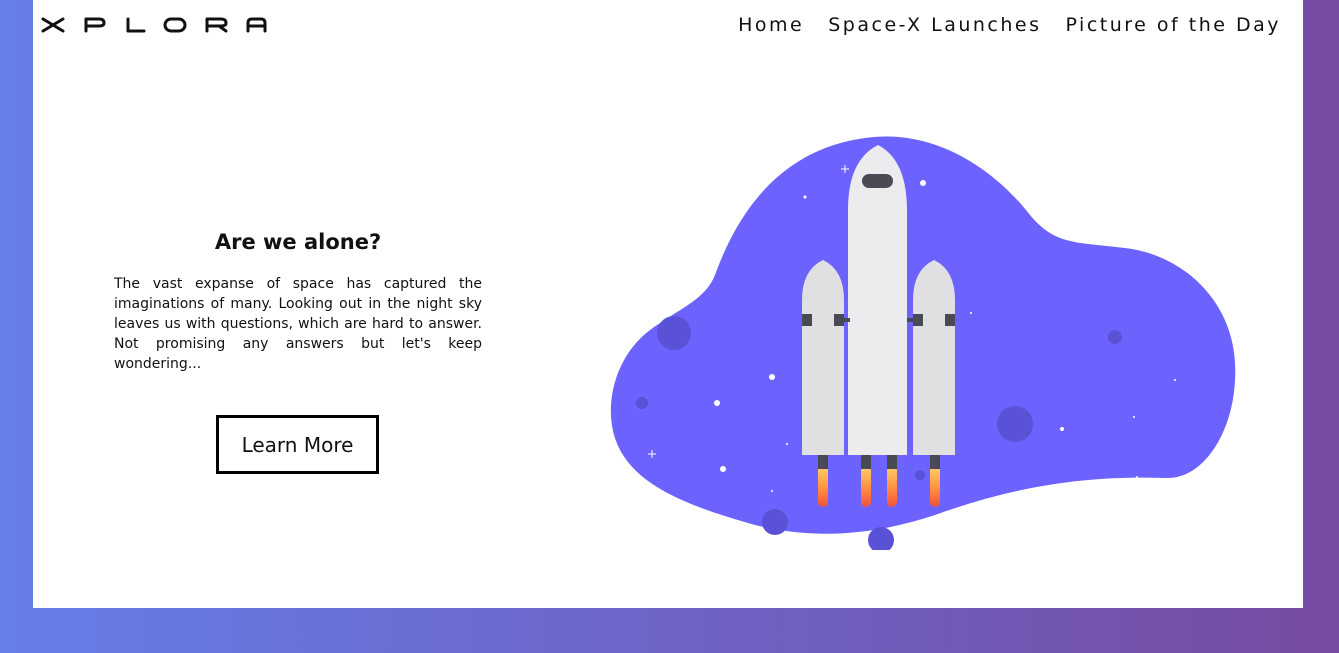  What do you see at coordinates (297, 444) in the screenshot?
I see `learn-more-button: Learn More` at bounding box center [297, 444].